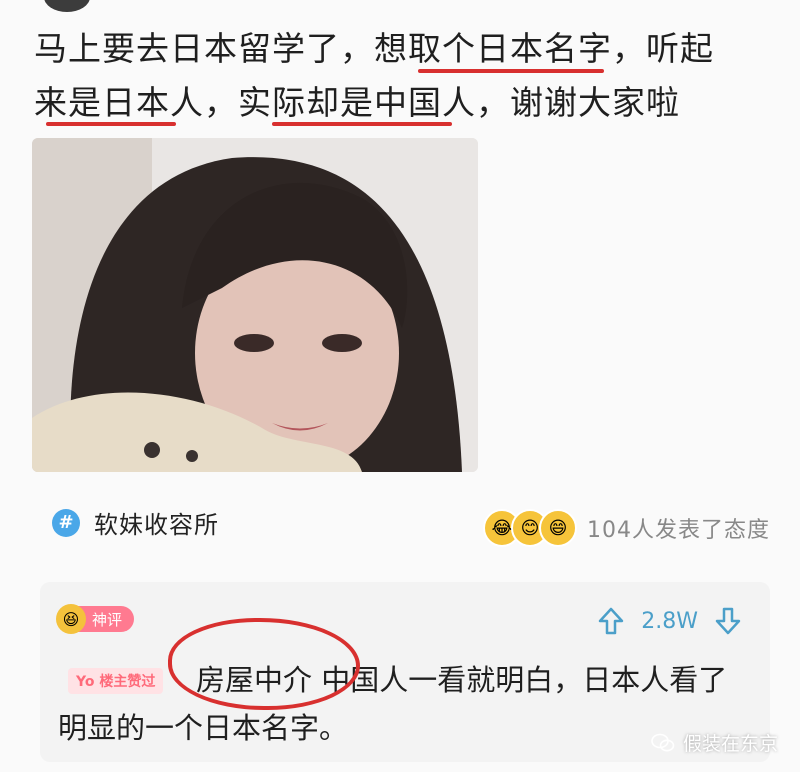 This screenshot has height=772, width=800. Describe the element at coordinates (404, 76) in the screenshot. I see `post-text: 马上要去日本留学了，想取个日本名字，听起 来是日本人，实际却是中国人，谢谢大家啦` at that location.